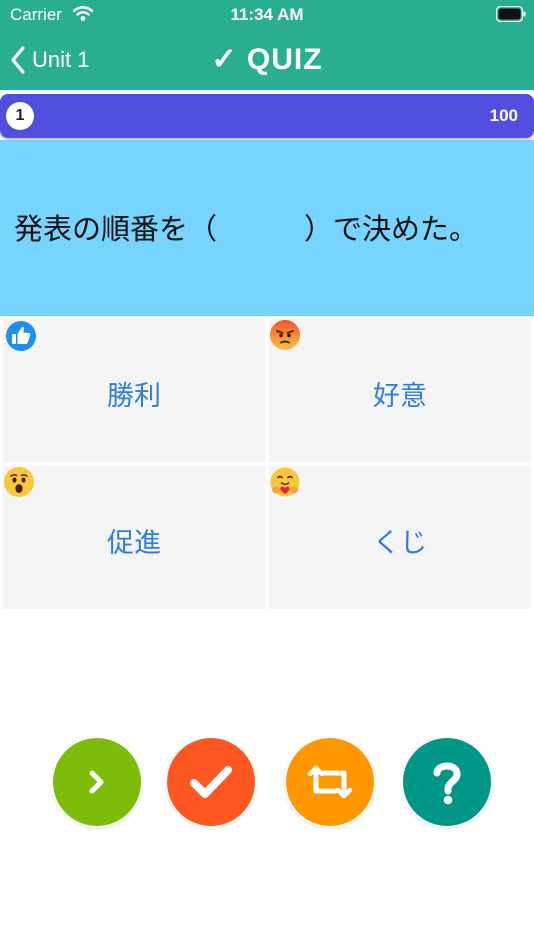  What do you see at coordinates (285, 482) in the screenshot?
I see `hugging-face-icon` at bounding box center [285, 482].